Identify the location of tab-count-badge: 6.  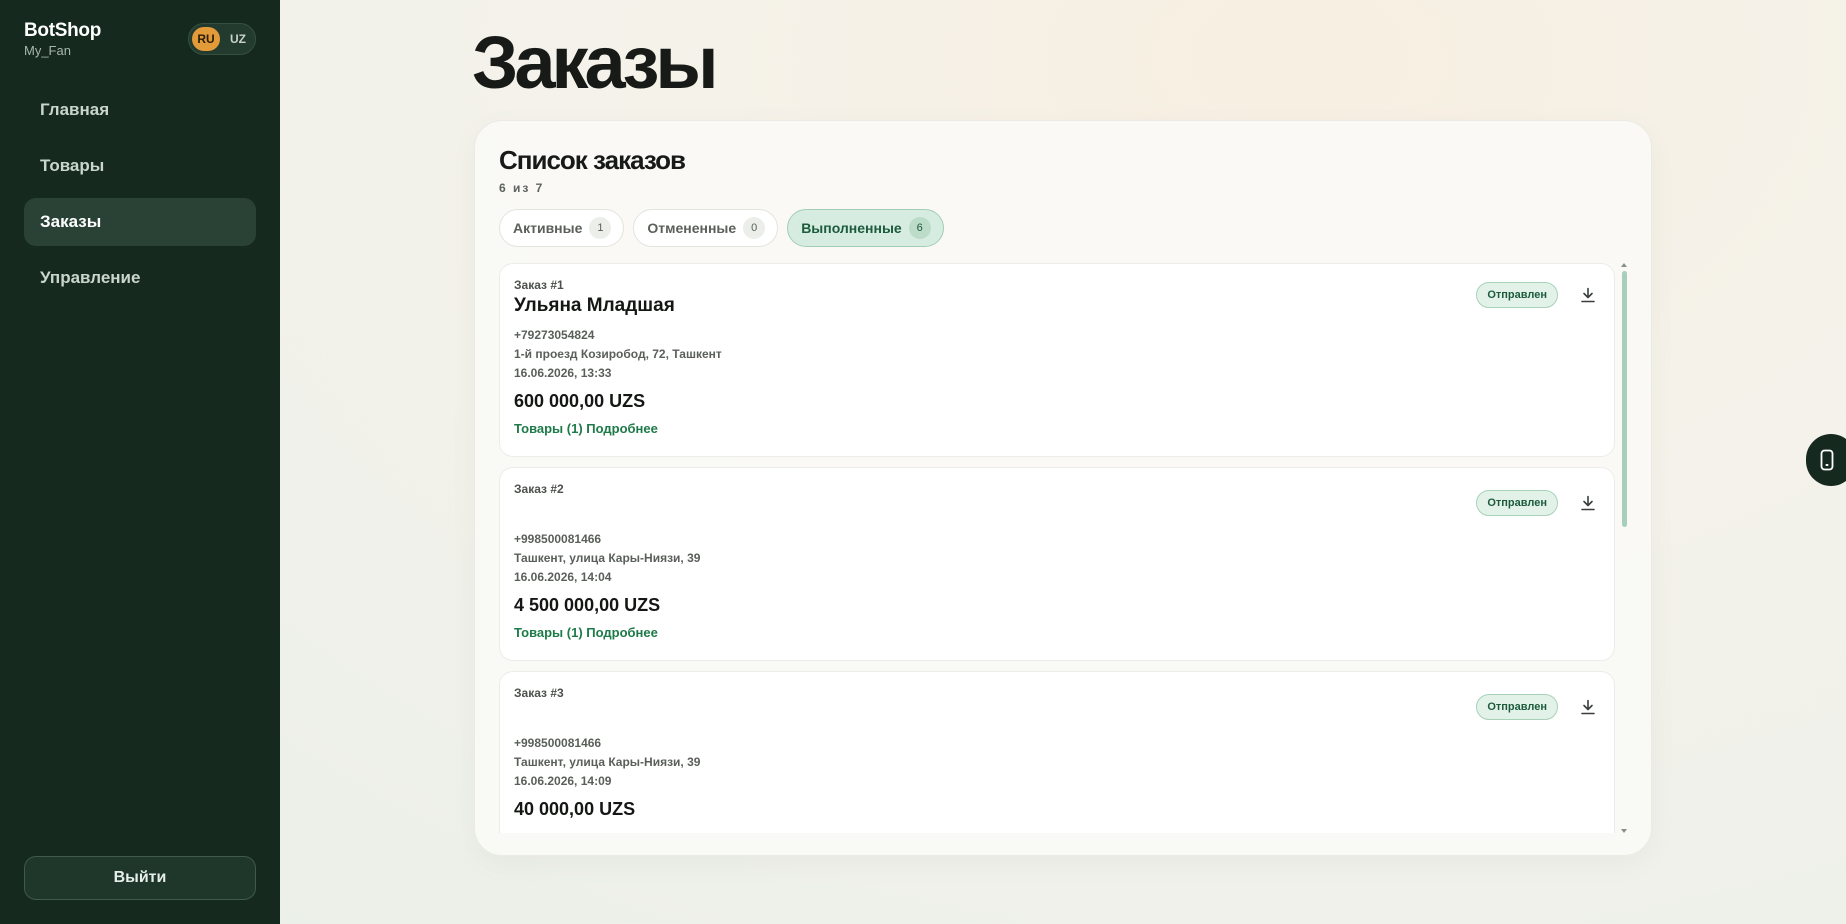
(919, 228).